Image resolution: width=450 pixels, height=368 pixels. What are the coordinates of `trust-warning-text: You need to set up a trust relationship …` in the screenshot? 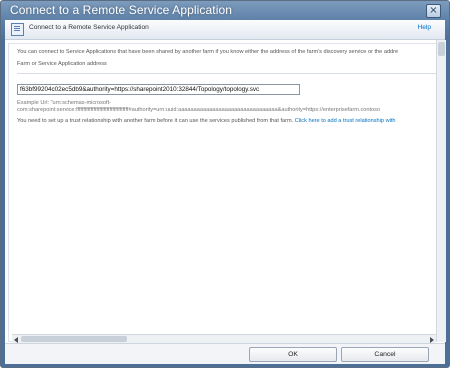 It's located at (155, 121).